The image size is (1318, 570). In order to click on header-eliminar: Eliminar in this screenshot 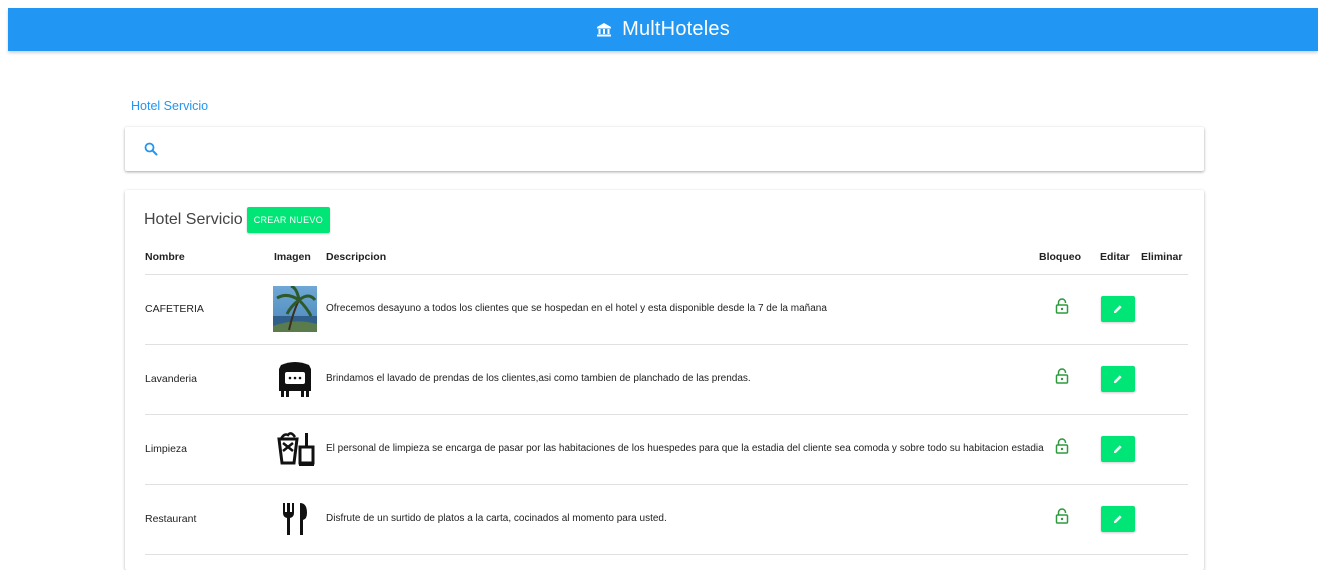, I will do `click(1161, 257)`.